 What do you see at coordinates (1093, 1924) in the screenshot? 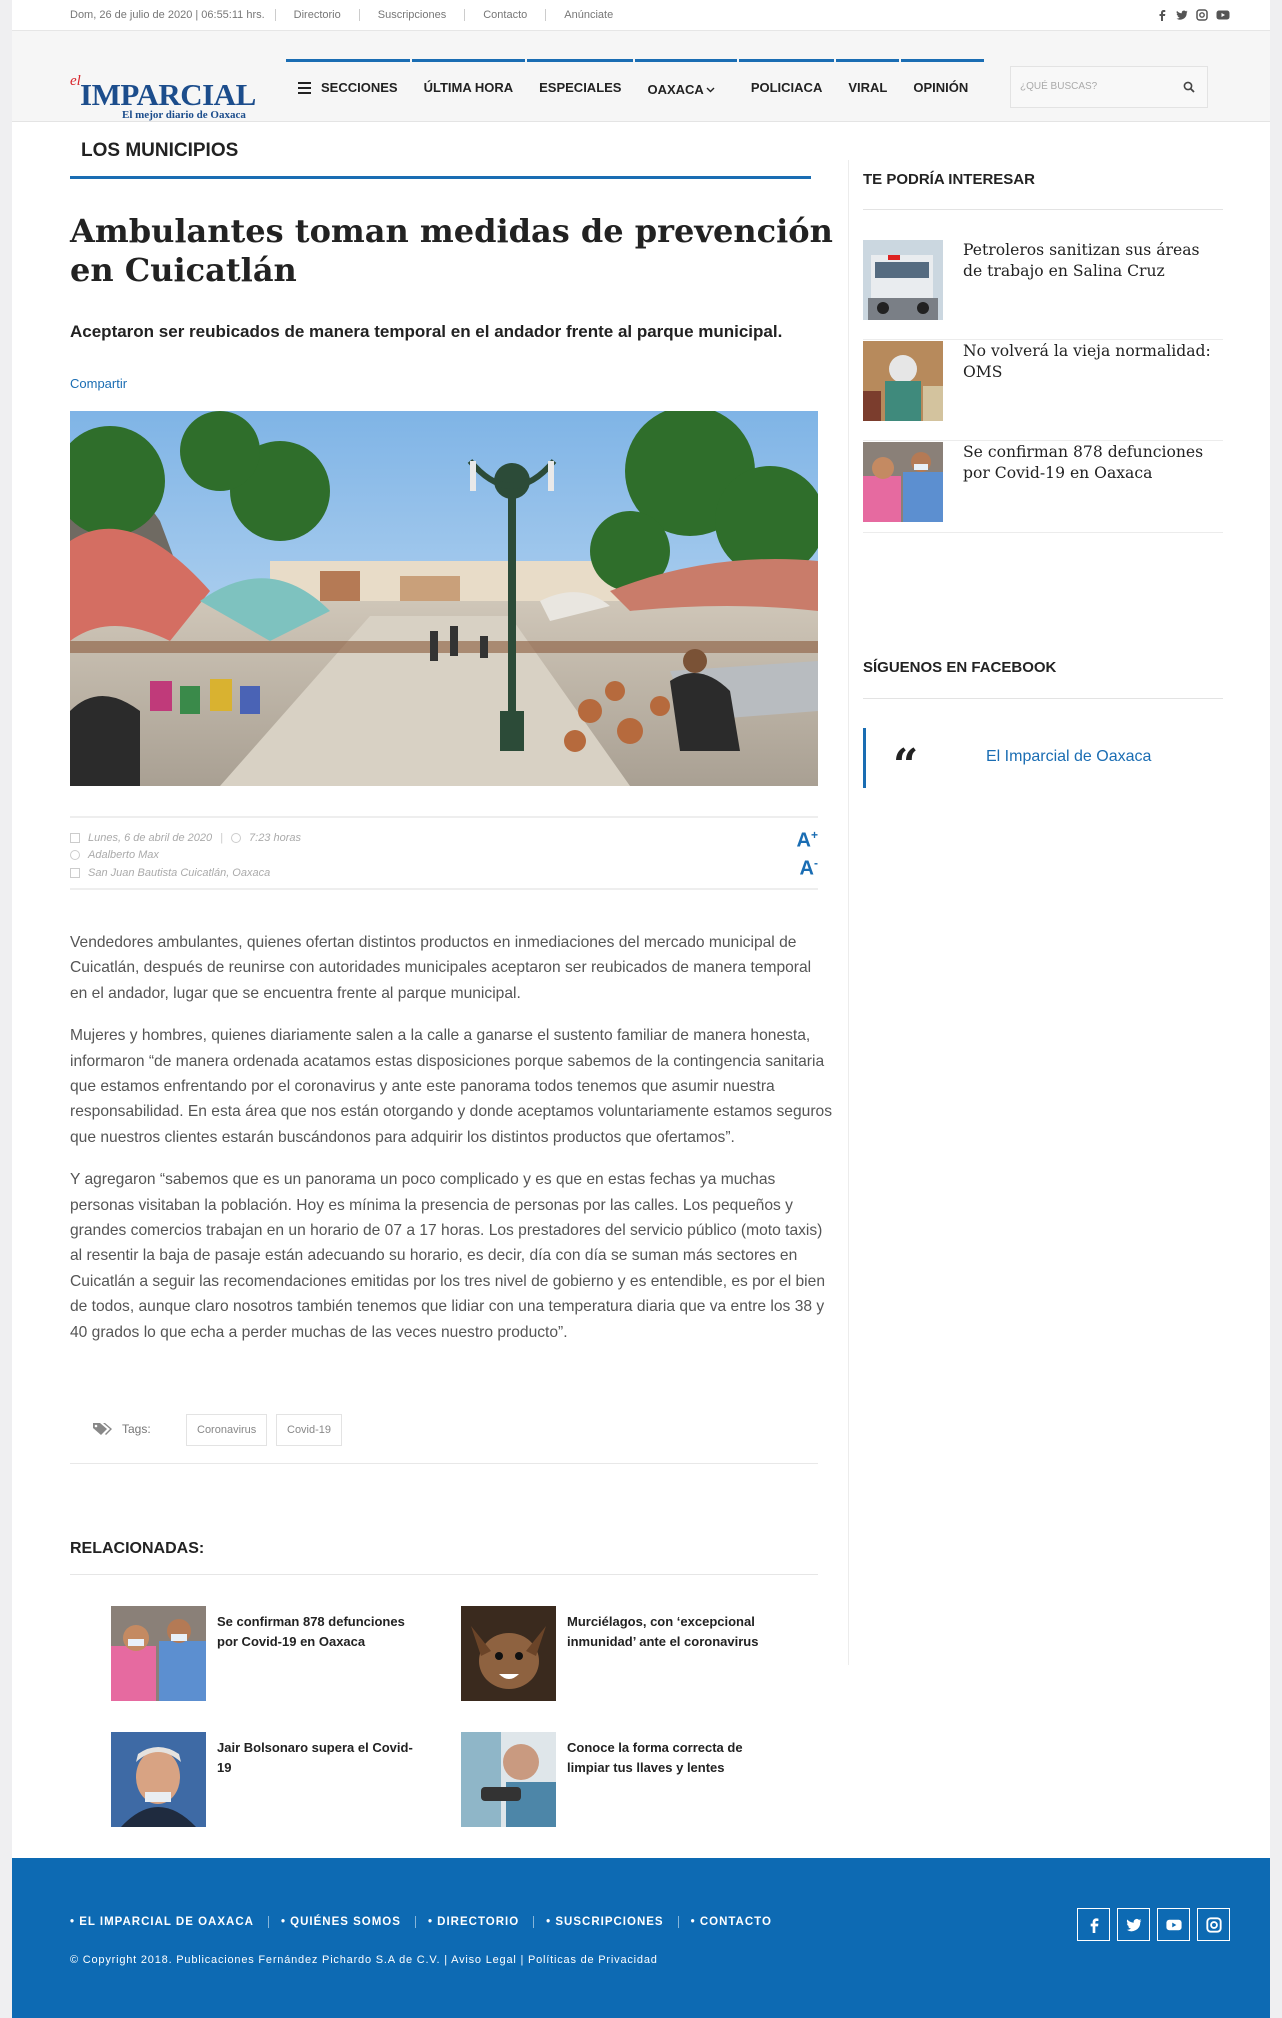
I see `footer-facebook-button` at bounding box center [1093, 1924].